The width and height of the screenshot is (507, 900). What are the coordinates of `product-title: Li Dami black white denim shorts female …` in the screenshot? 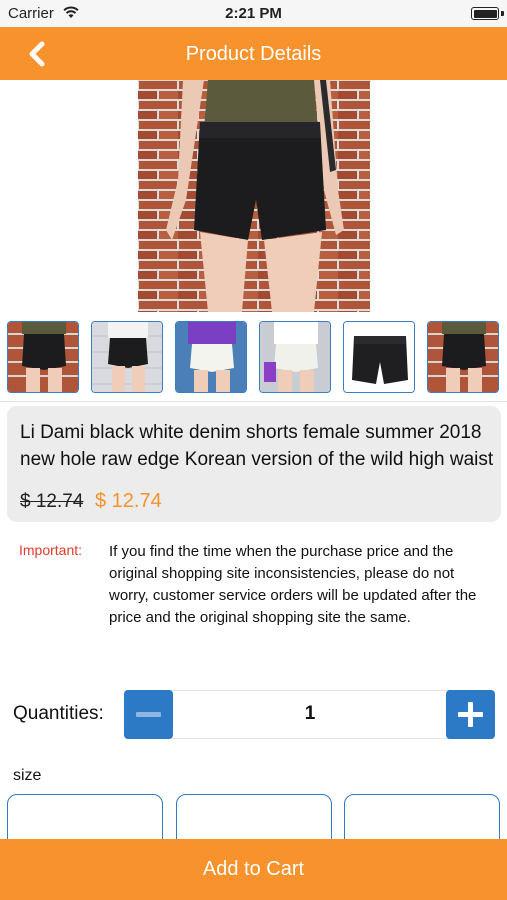 It's located at (257, 446).